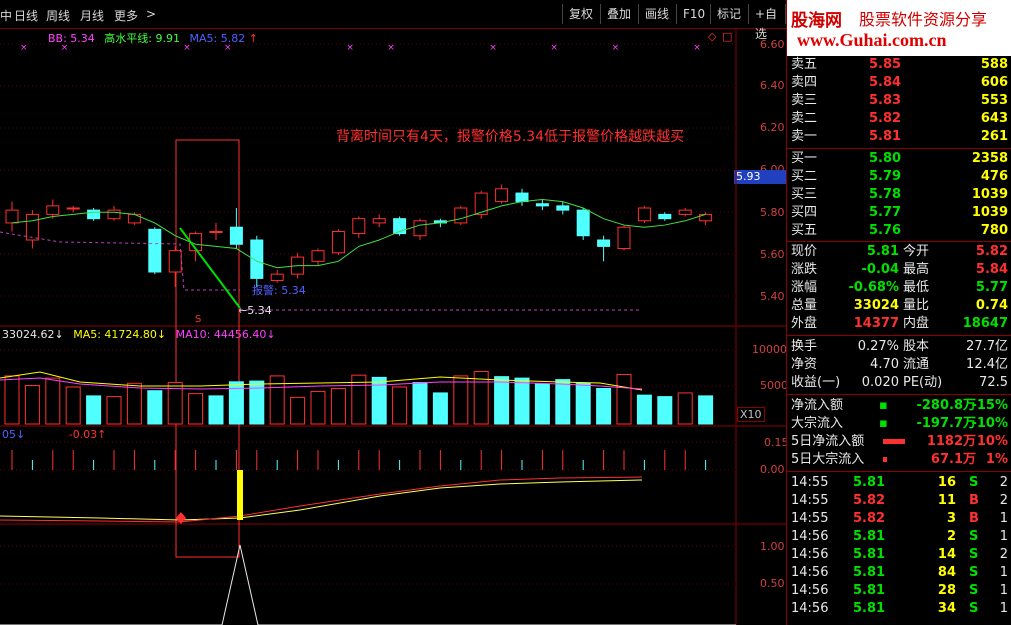 This screenshot has height=625, width=1011. What do you see at coordinates (816, 20) in the screenshot?
I see `logo-name: 股海网` at bounding box center [816, 20].